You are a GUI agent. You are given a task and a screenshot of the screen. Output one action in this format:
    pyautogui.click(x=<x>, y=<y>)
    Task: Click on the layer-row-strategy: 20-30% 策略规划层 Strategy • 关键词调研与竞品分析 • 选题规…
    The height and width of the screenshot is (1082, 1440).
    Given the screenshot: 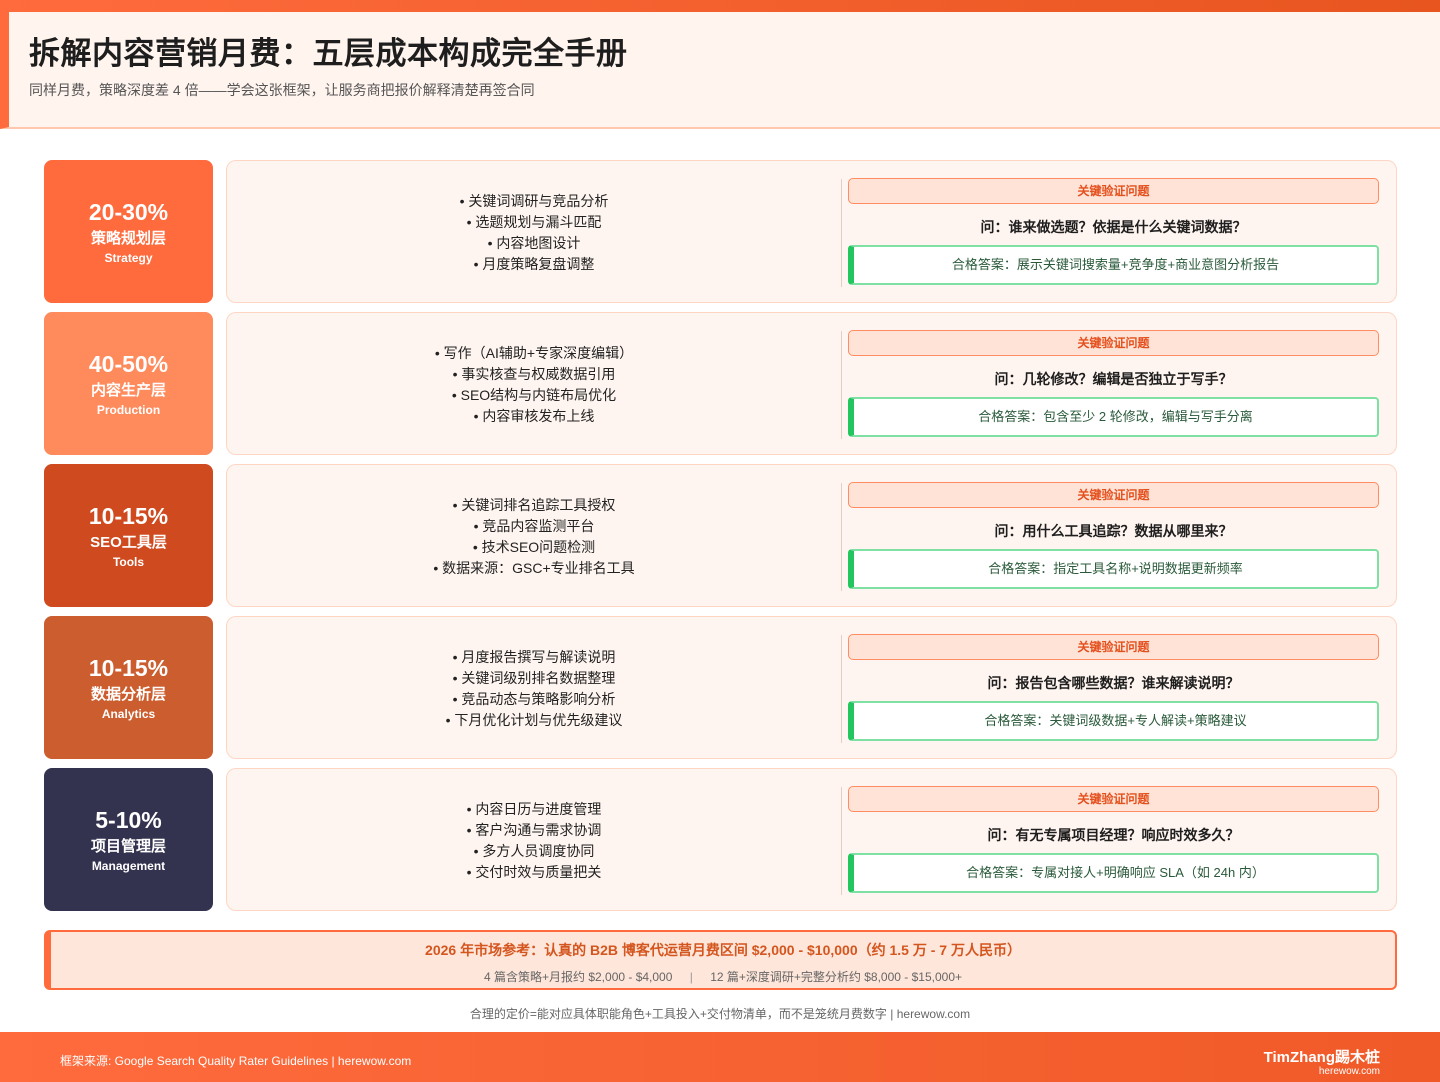 What is the action you would take?
    pyautogui.click(x=720, y=231)
    